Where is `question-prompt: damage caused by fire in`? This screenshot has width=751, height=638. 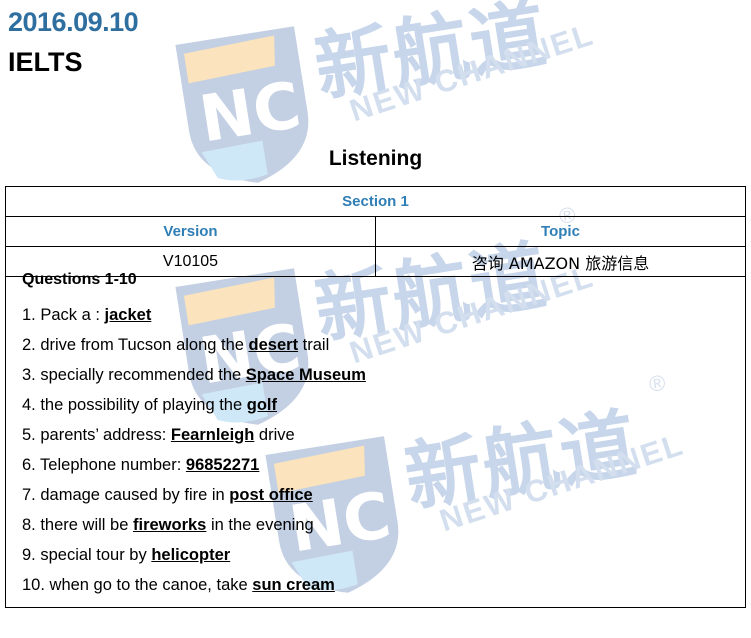
question-prompt: damage caused by fire in is located at coordinates (132, 495).